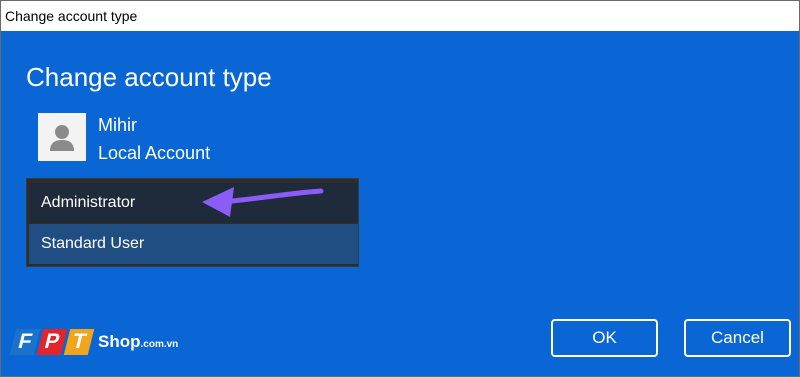 The height and width of the screenshot is (377, 800). What do you see at coordinates (263, 202) in the screenshot?
I see `annotation-arrow-icon` at bounding box center [263, 202].